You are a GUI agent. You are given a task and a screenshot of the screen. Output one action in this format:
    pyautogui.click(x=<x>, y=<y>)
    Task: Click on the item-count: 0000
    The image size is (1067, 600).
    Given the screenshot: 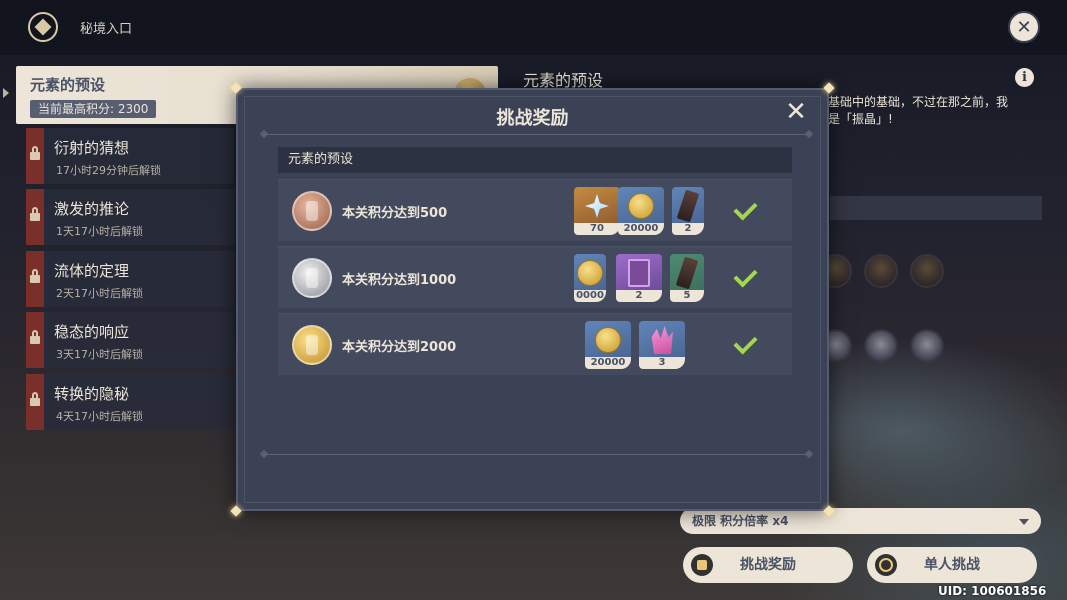 What is the action you would take?
    pyautogui.click(x=590, y=296)
    